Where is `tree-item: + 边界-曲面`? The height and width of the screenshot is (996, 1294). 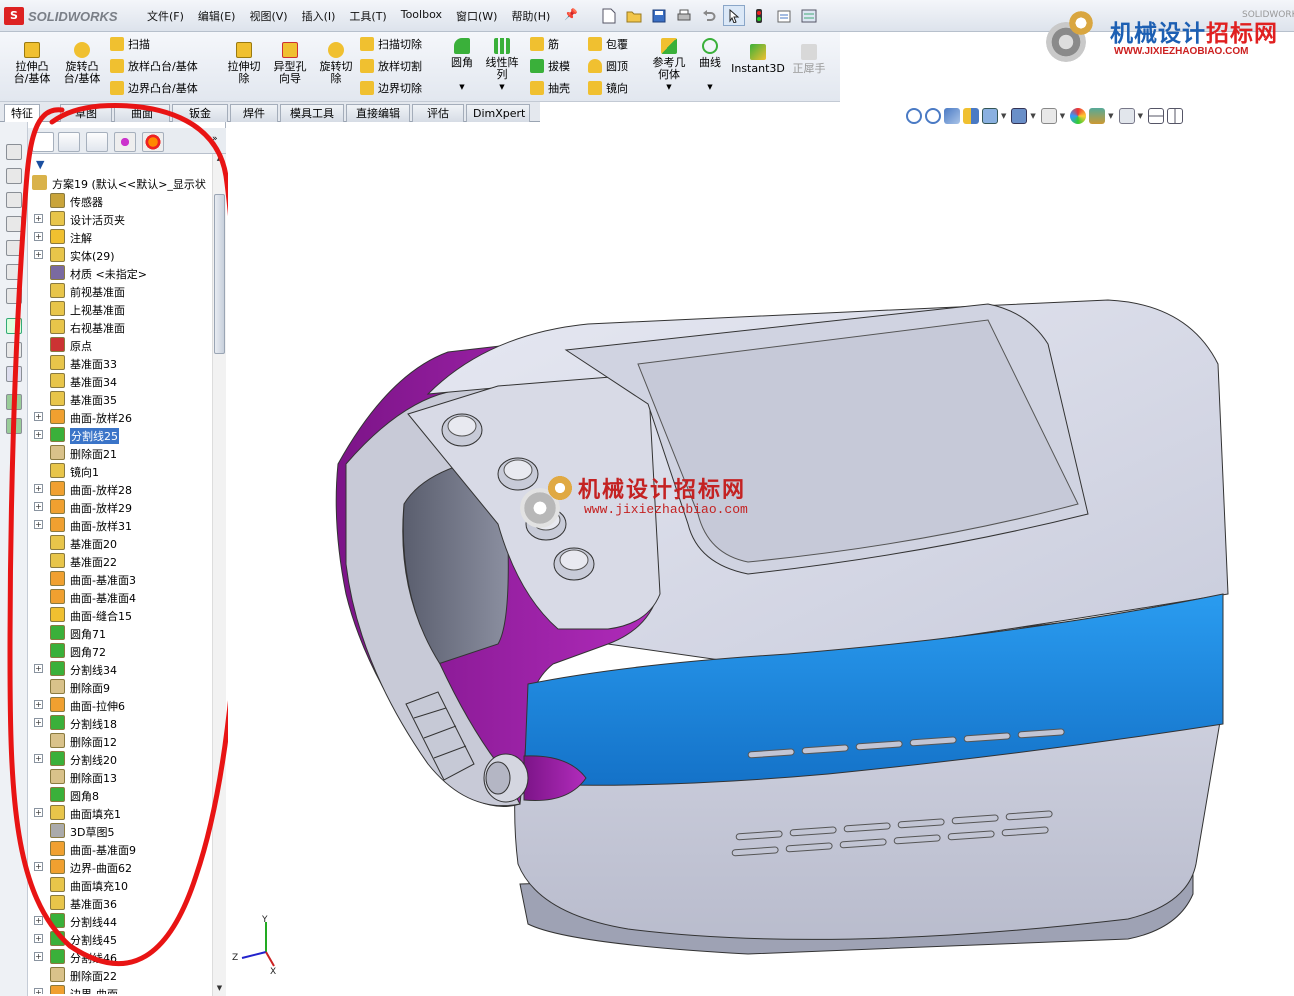 tree-item: + 边界-曲面 is located at coordinates (120, 989).